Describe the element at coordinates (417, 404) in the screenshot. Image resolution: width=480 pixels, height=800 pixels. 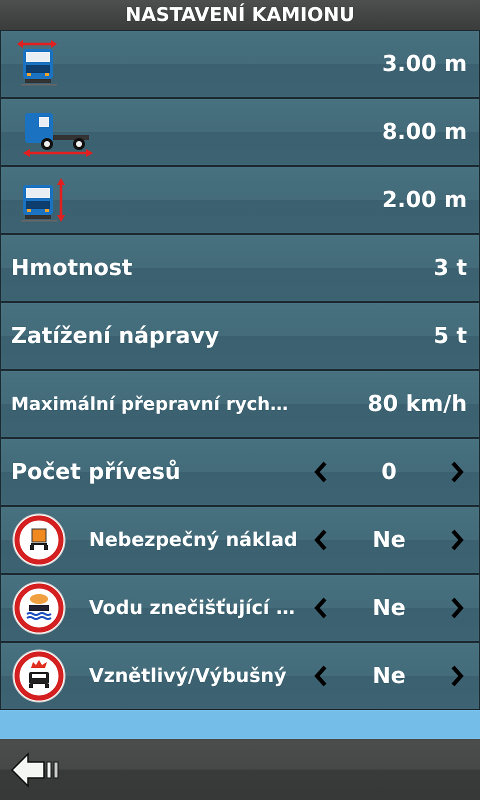
I see `setting-value: 80 km/h` at that location.